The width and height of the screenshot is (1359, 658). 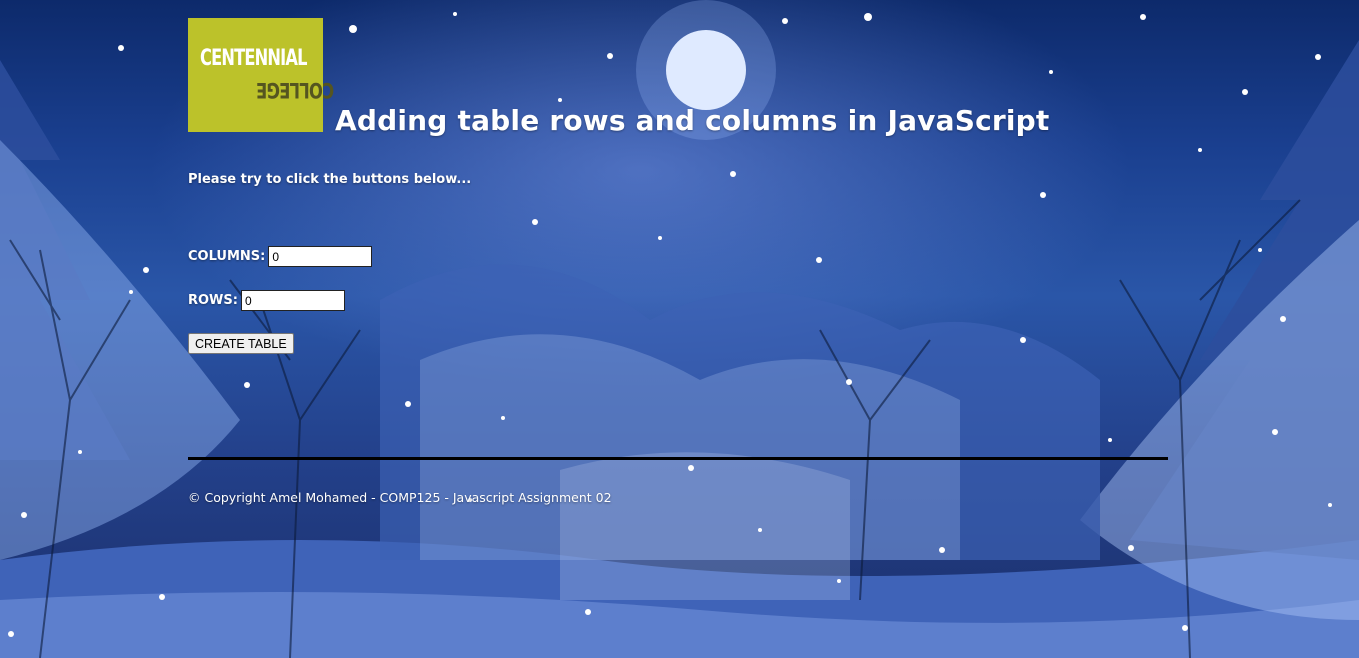 I want to click on logo-line2: COLLEGE, so click(x=295, y=90).